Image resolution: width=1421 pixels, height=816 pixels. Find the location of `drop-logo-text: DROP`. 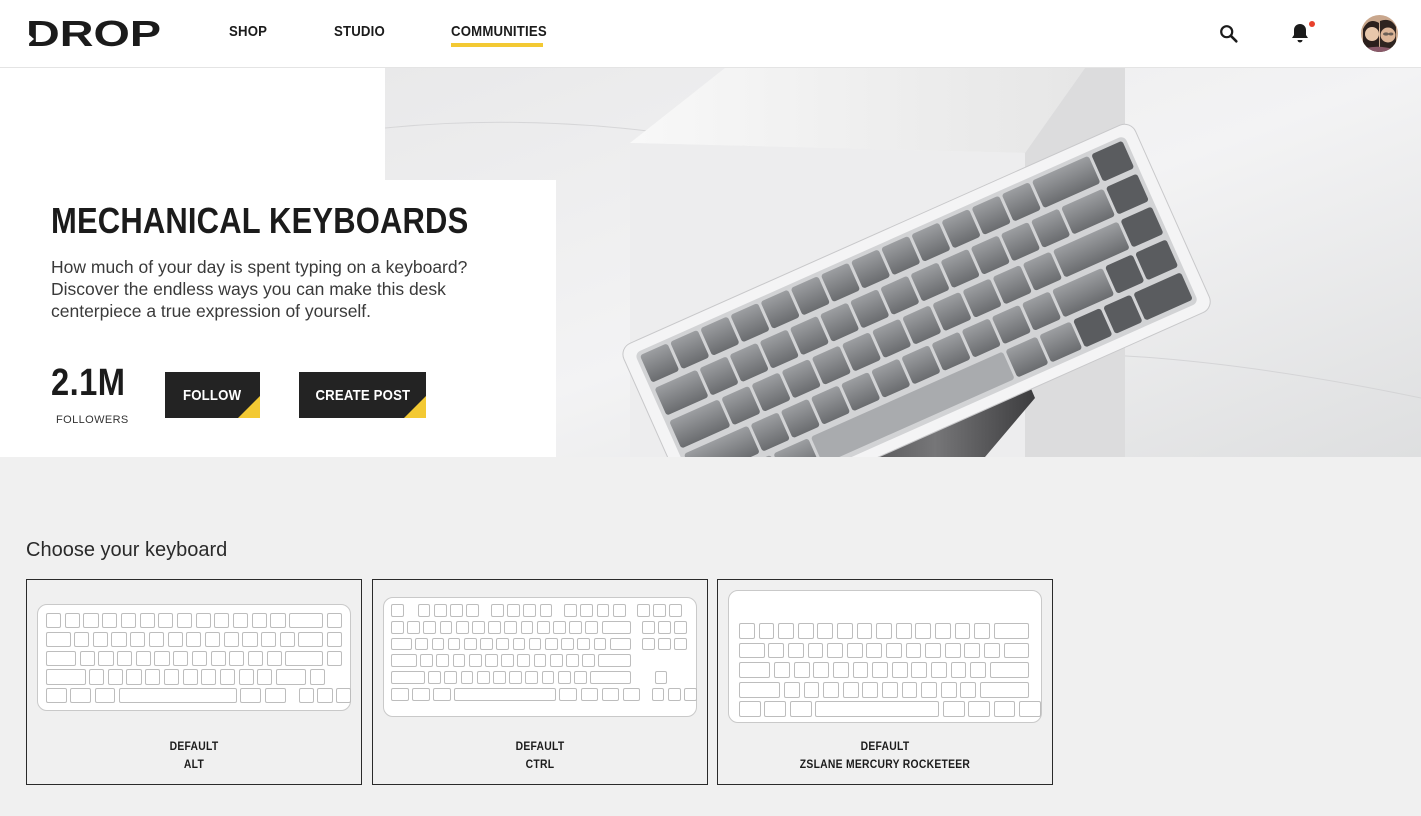

drop-logo-text: DROP is located at coordinates (93, 33).